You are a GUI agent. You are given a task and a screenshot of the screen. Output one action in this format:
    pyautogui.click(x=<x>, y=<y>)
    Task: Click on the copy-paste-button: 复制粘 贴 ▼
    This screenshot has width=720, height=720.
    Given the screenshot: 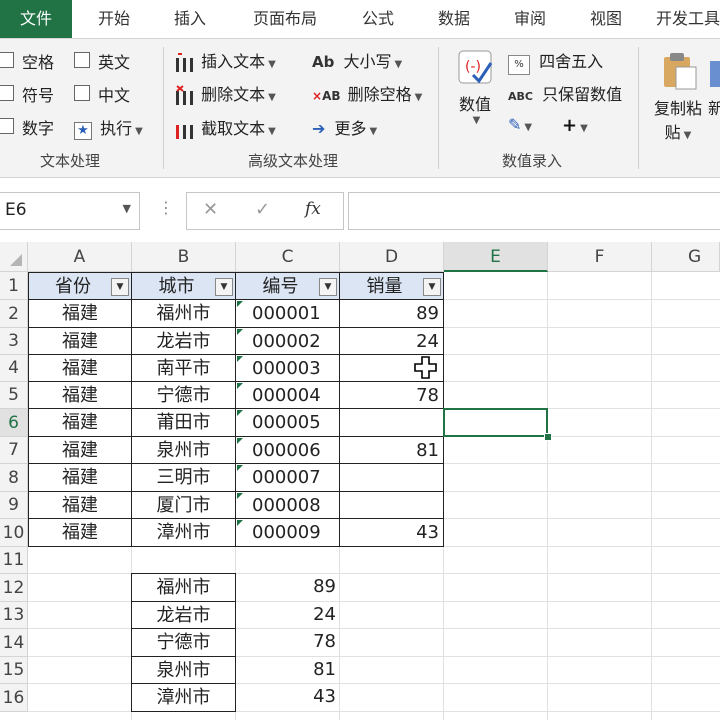 What is the action you would take?
    pyautogui.click(x=678, y=97)
    